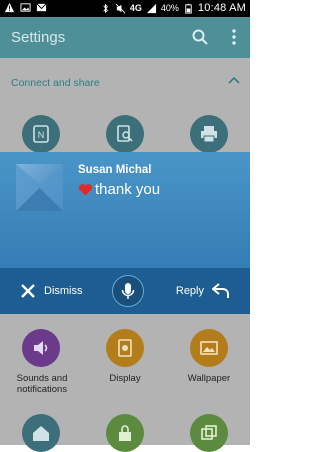 This screenshot has height=452, width=320. I want to click on home-gear-icon, so click(41, 433).